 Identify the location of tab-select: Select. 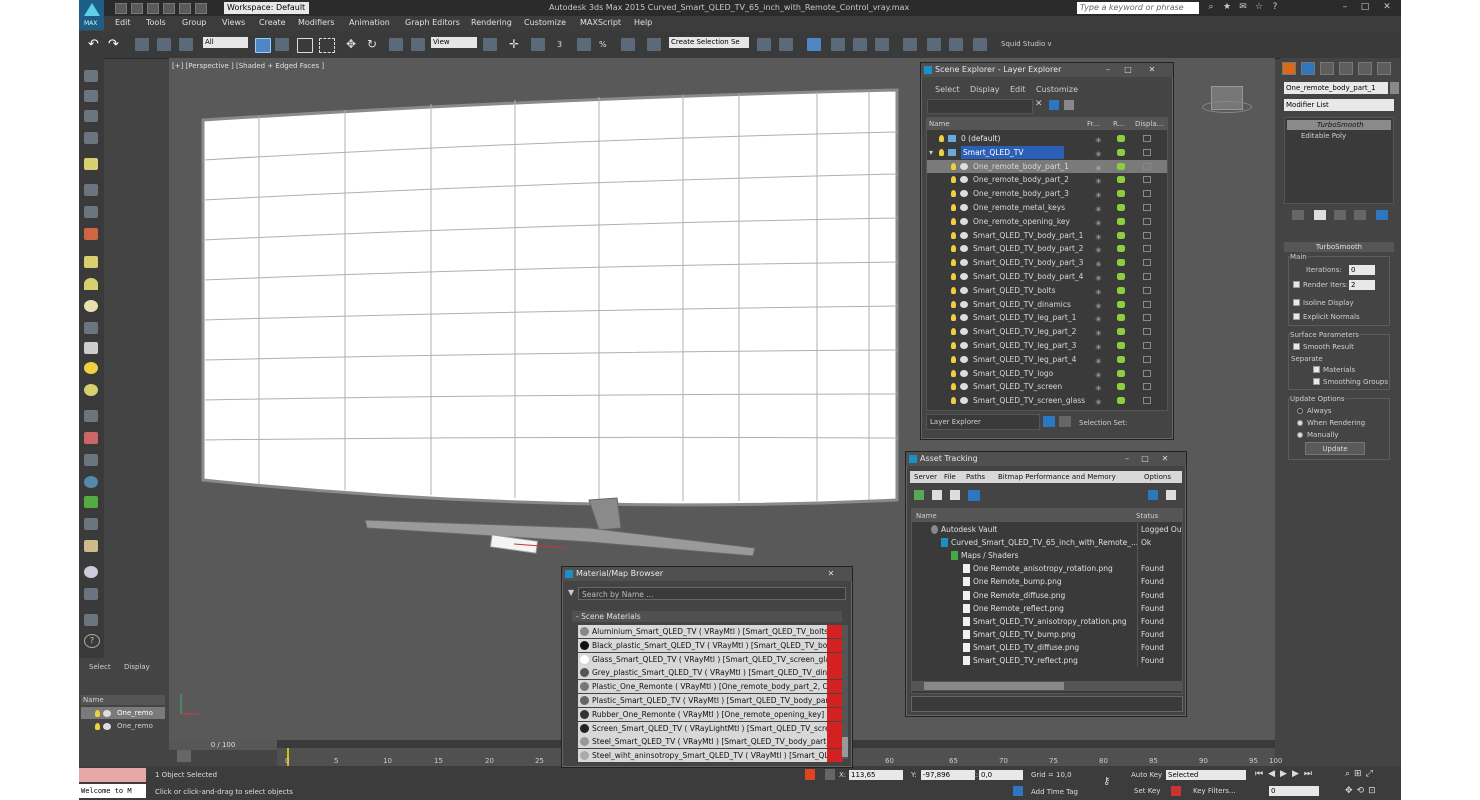
(100, 667).